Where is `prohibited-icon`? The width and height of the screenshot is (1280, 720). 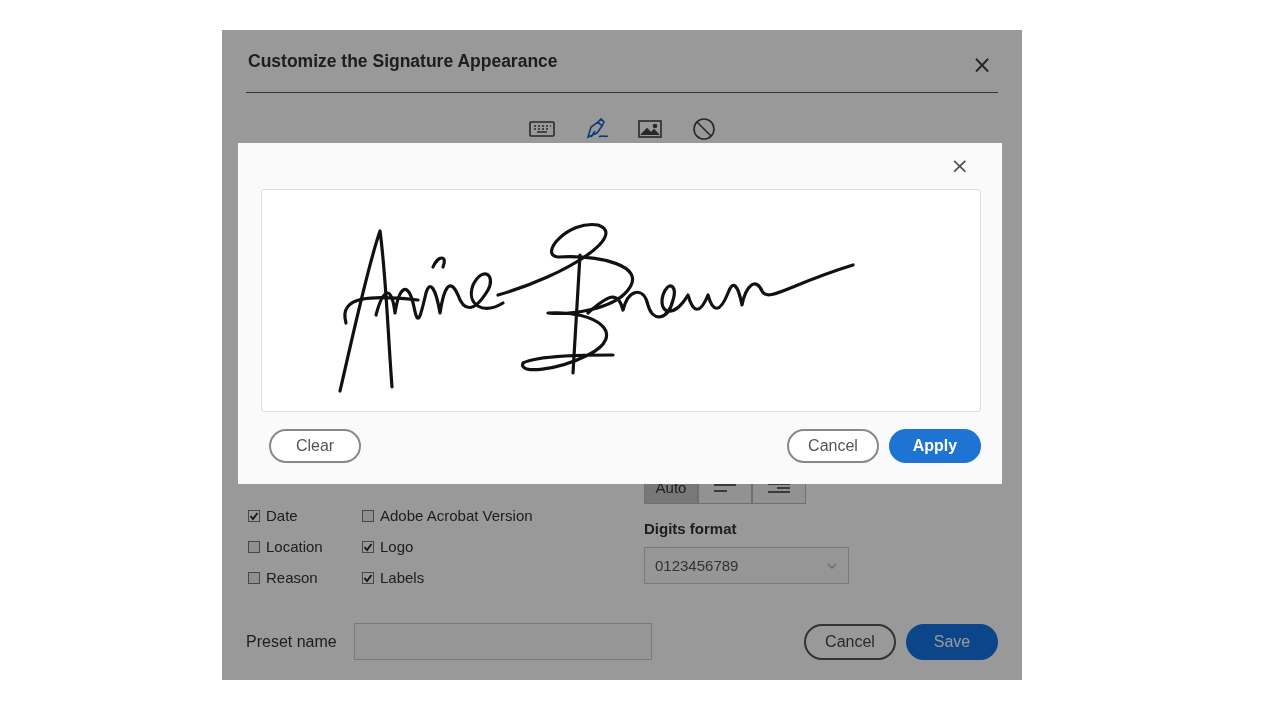 prohibited-icon is located at coordinates (704, 130).